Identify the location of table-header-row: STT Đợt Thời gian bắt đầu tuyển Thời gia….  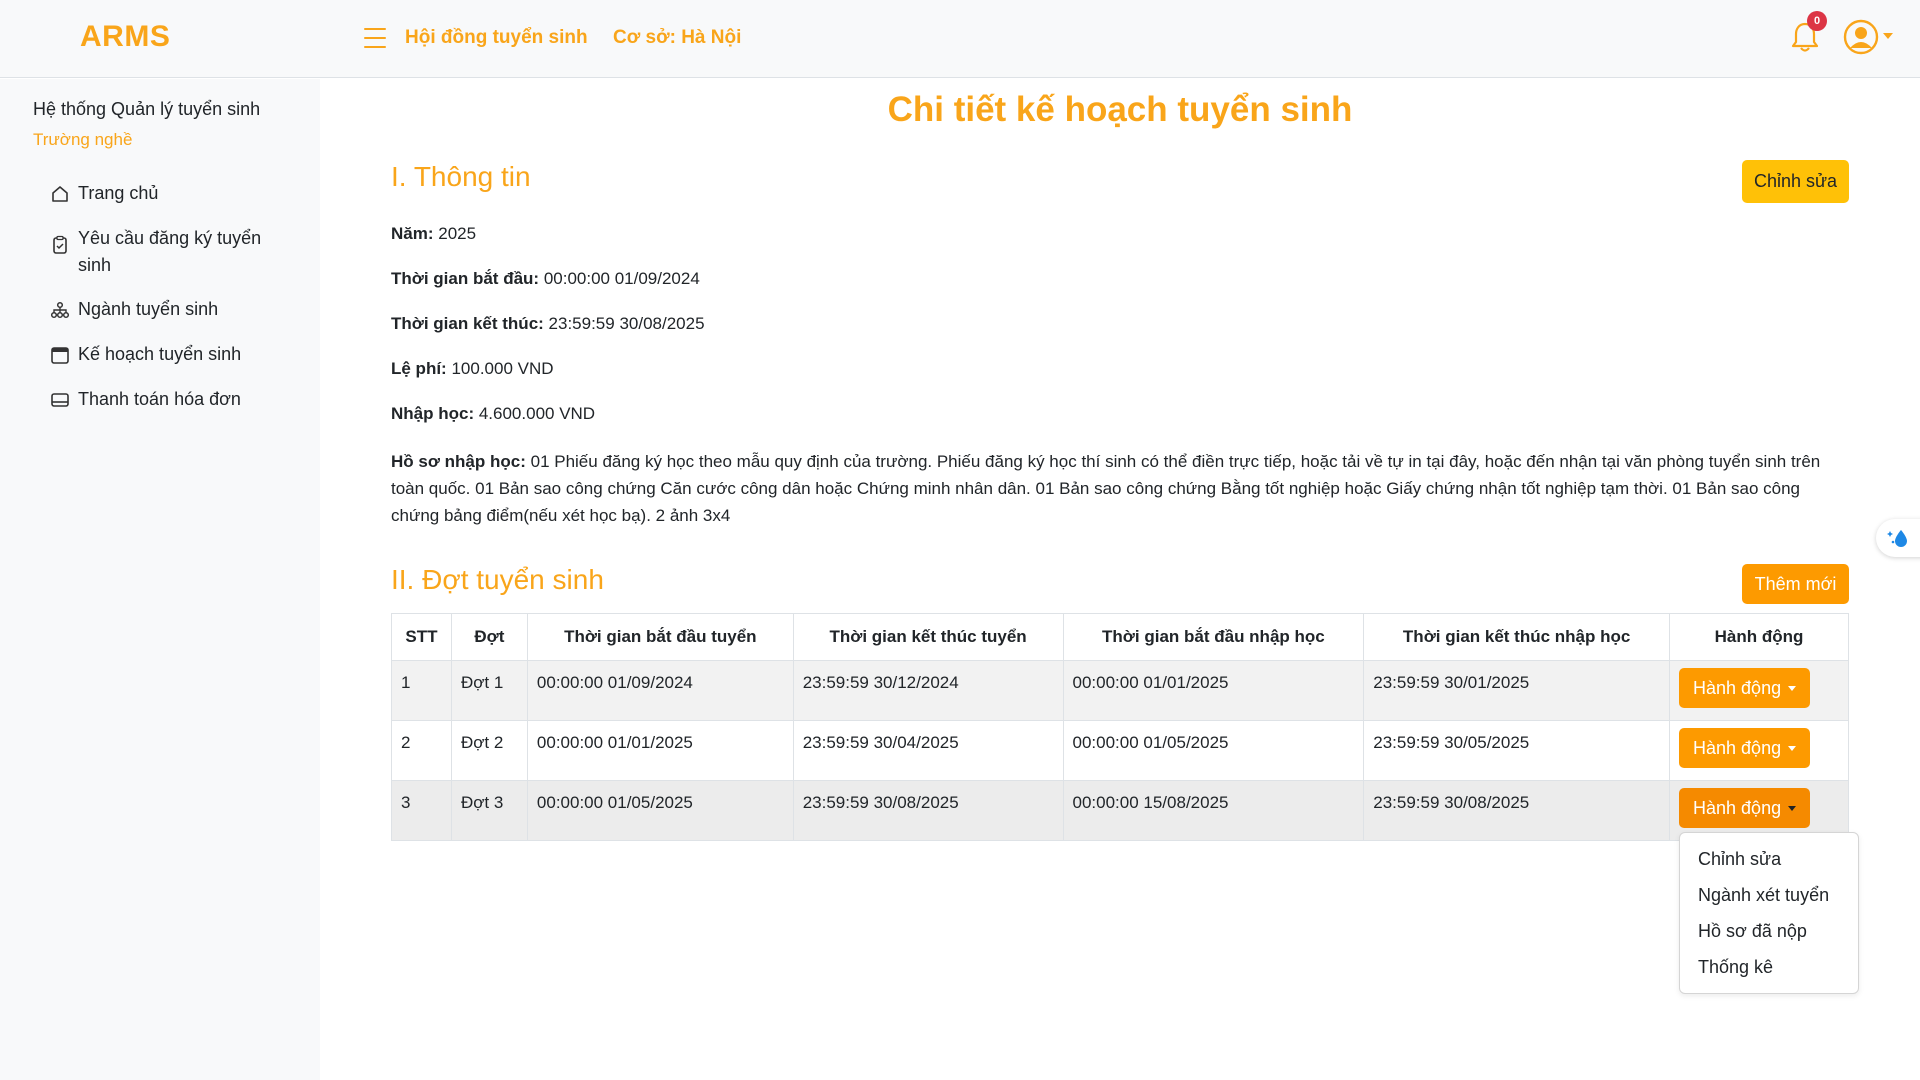
(1120, 637).